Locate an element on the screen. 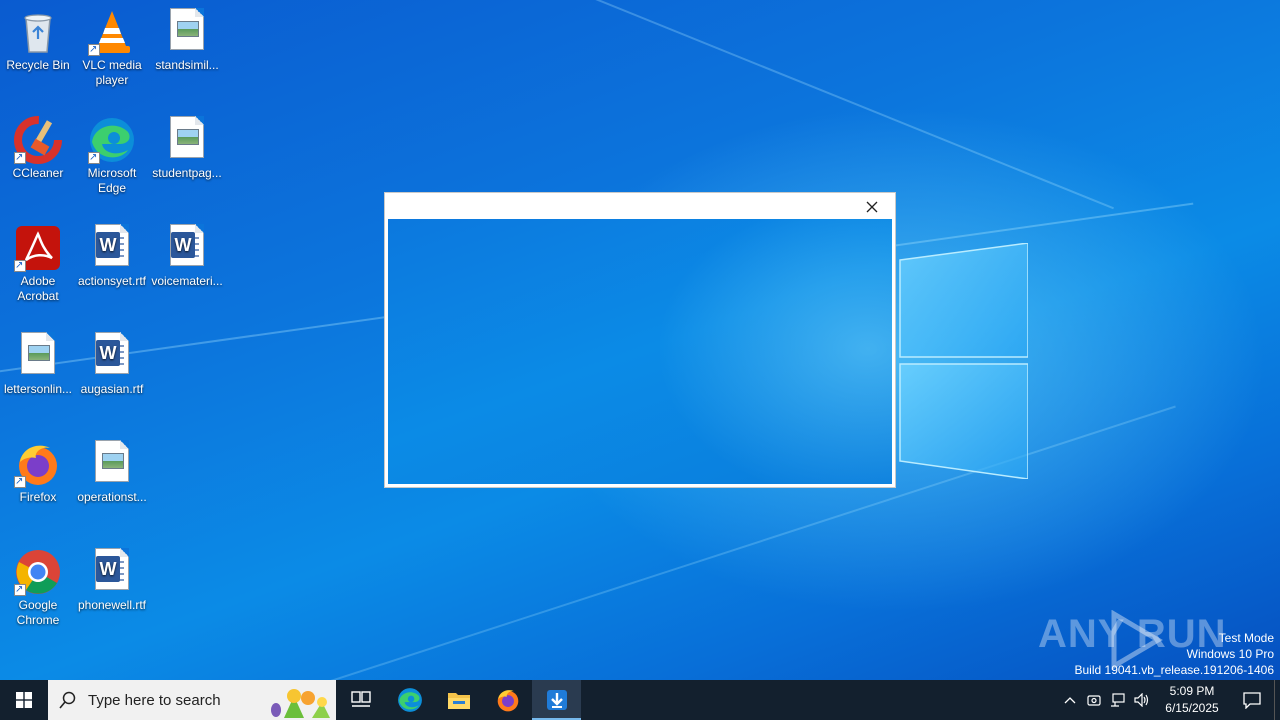 The width and height of the screenshot is (1280, 720). taskbar-installer-button is located at coordinates (556, 700).